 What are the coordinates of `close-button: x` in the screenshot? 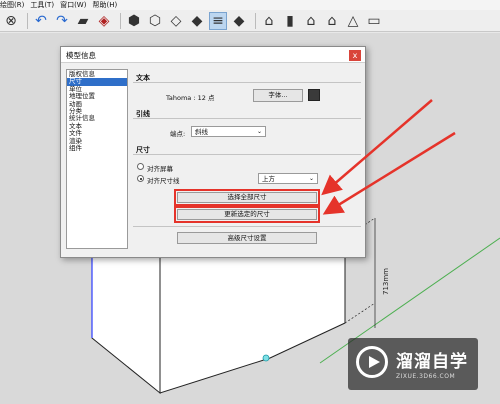 It's located at (355, 55).